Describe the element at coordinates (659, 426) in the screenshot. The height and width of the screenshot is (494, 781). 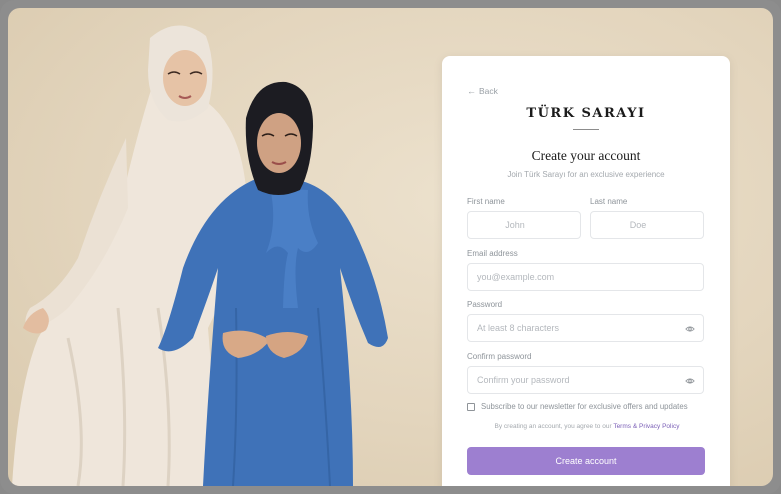
I see `privacy-policy-link: Privacy Policy` at that location.